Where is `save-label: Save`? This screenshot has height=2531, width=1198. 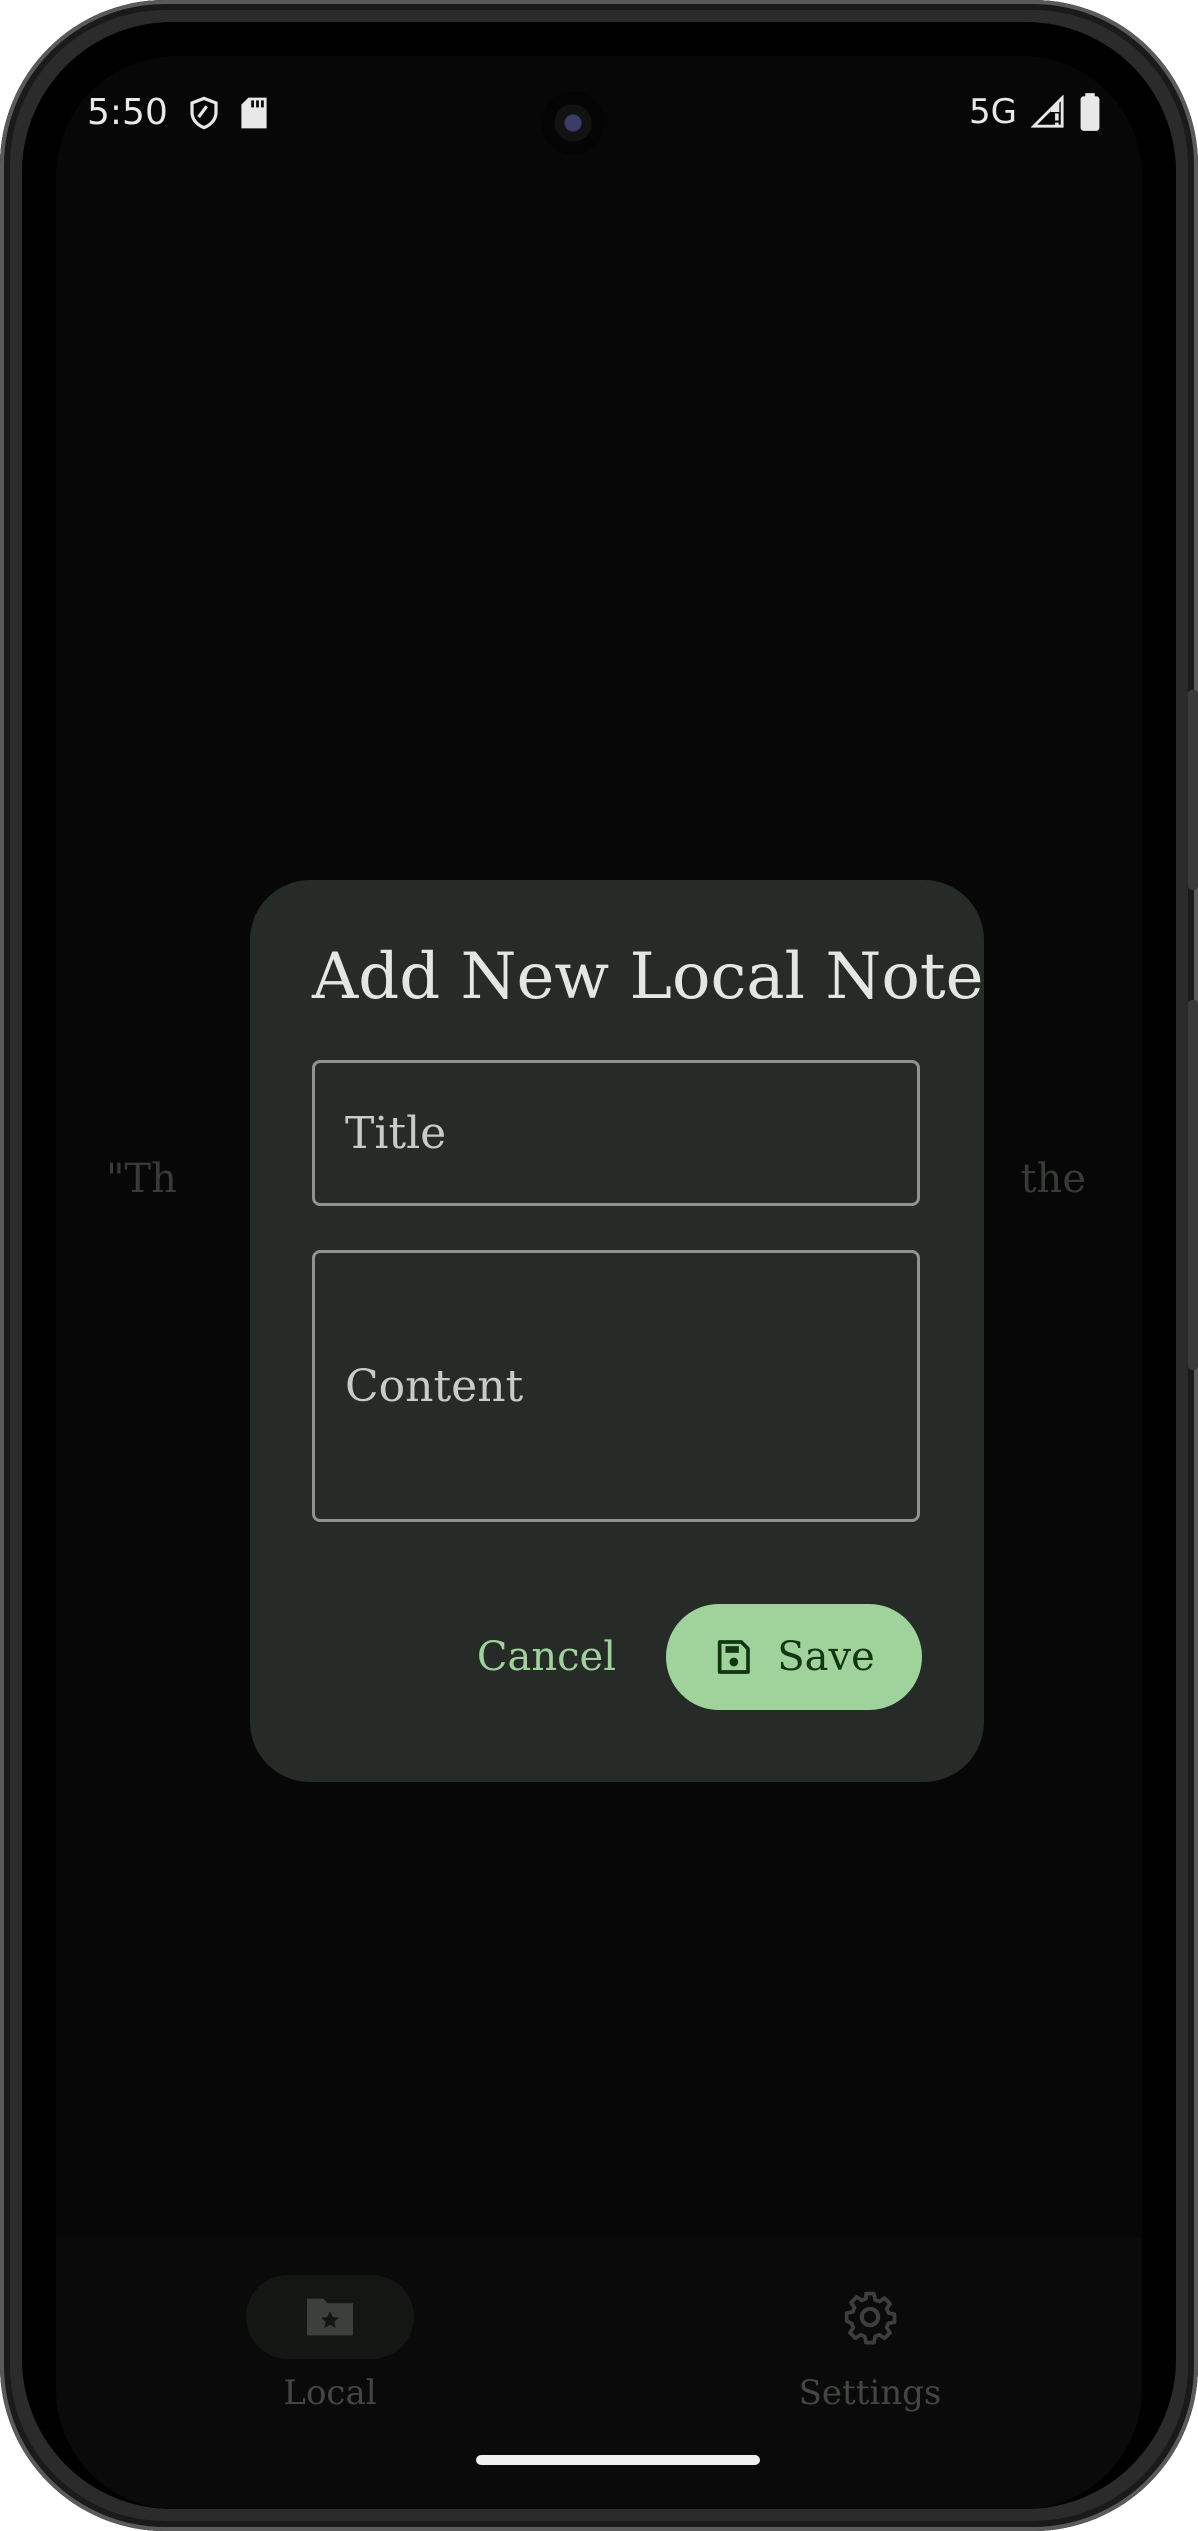
save-label: Save is located at coordinates (826, 1657).